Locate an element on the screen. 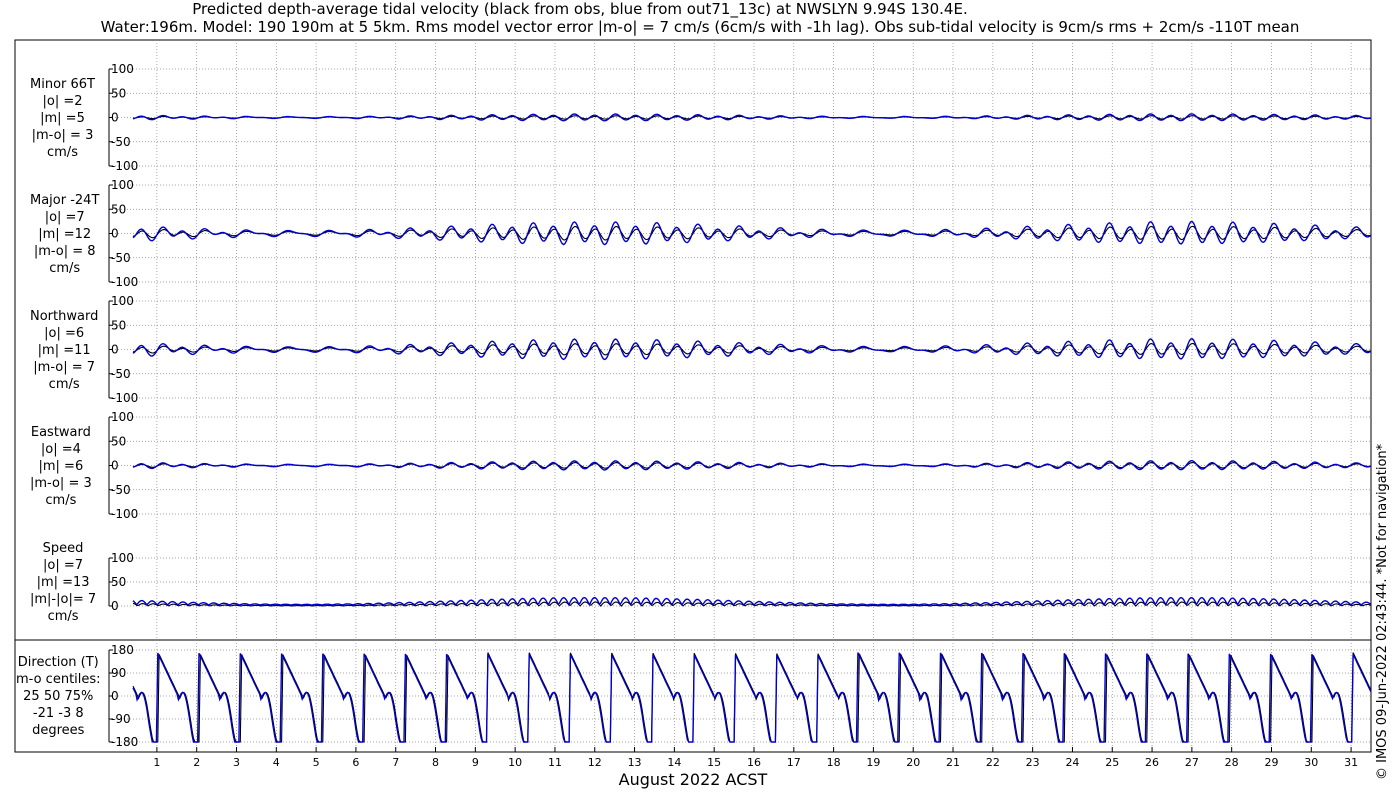  x-tick-label: 21 is located at coordinates (953, 762).